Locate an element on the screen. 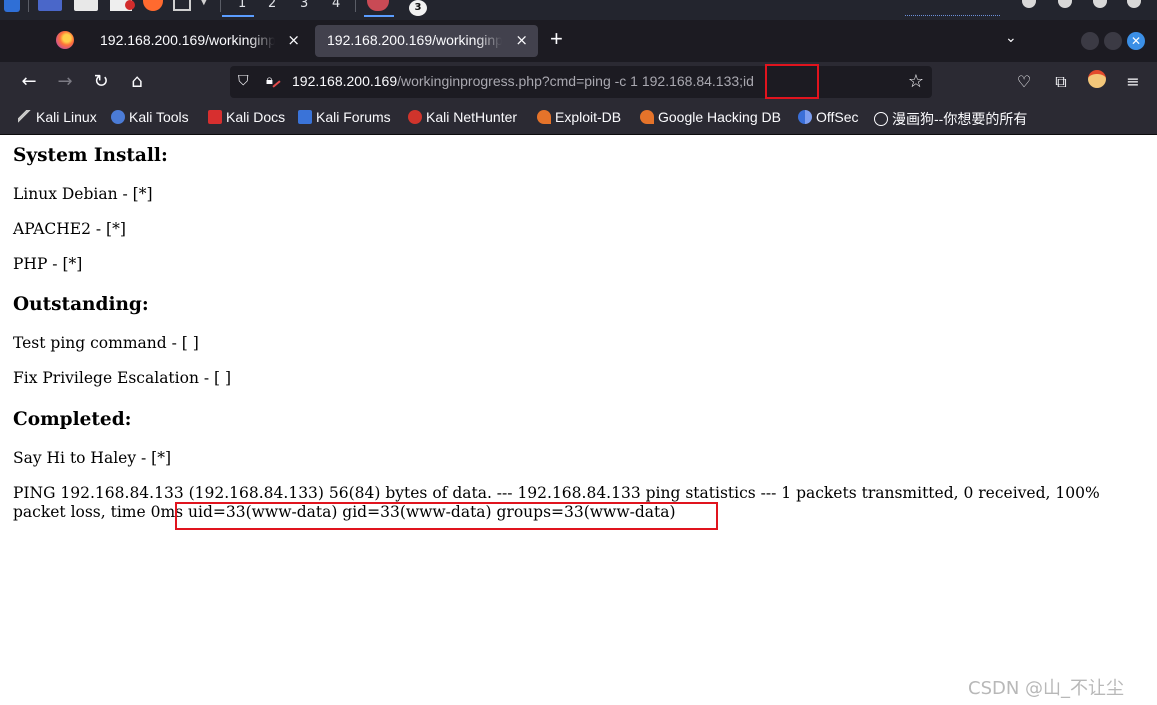 The width and height of the screenshot is (1157, 705). tracking-shield-icon: ⛉ is located at coordinates (246, 82).